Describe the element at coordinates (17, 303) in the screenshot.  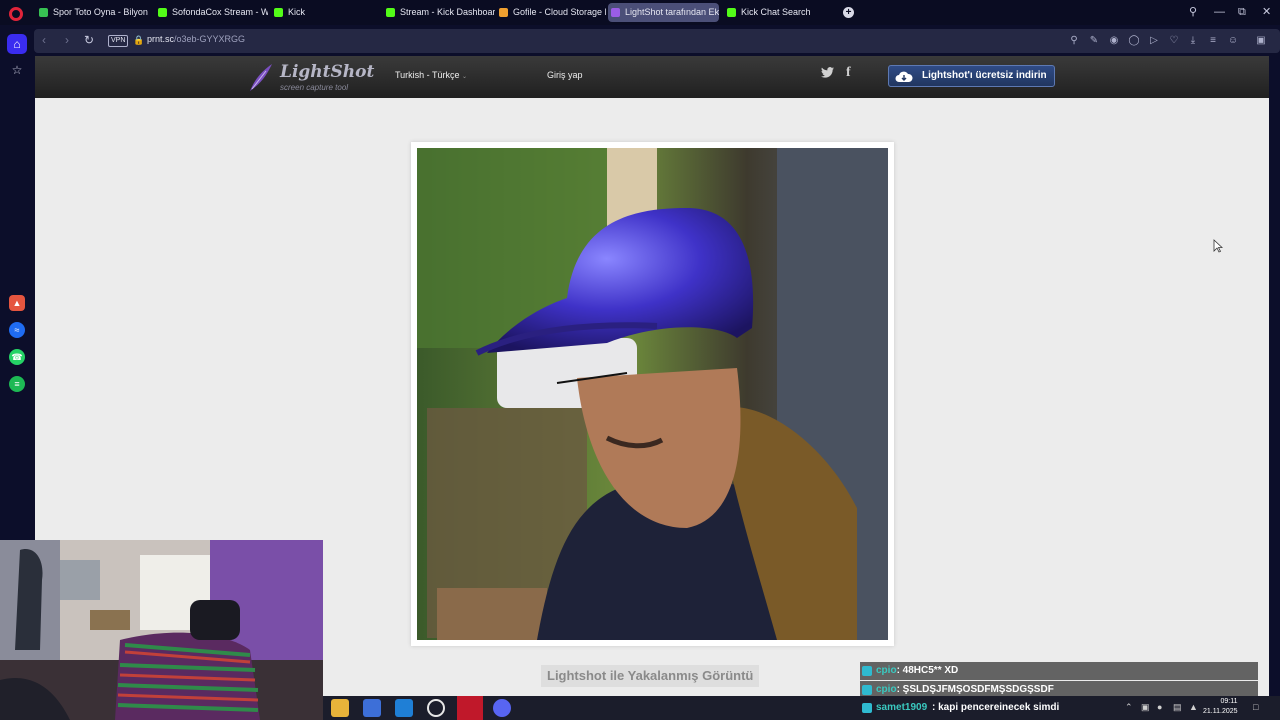
I see `aria-ai-icon: ▲` at that location.